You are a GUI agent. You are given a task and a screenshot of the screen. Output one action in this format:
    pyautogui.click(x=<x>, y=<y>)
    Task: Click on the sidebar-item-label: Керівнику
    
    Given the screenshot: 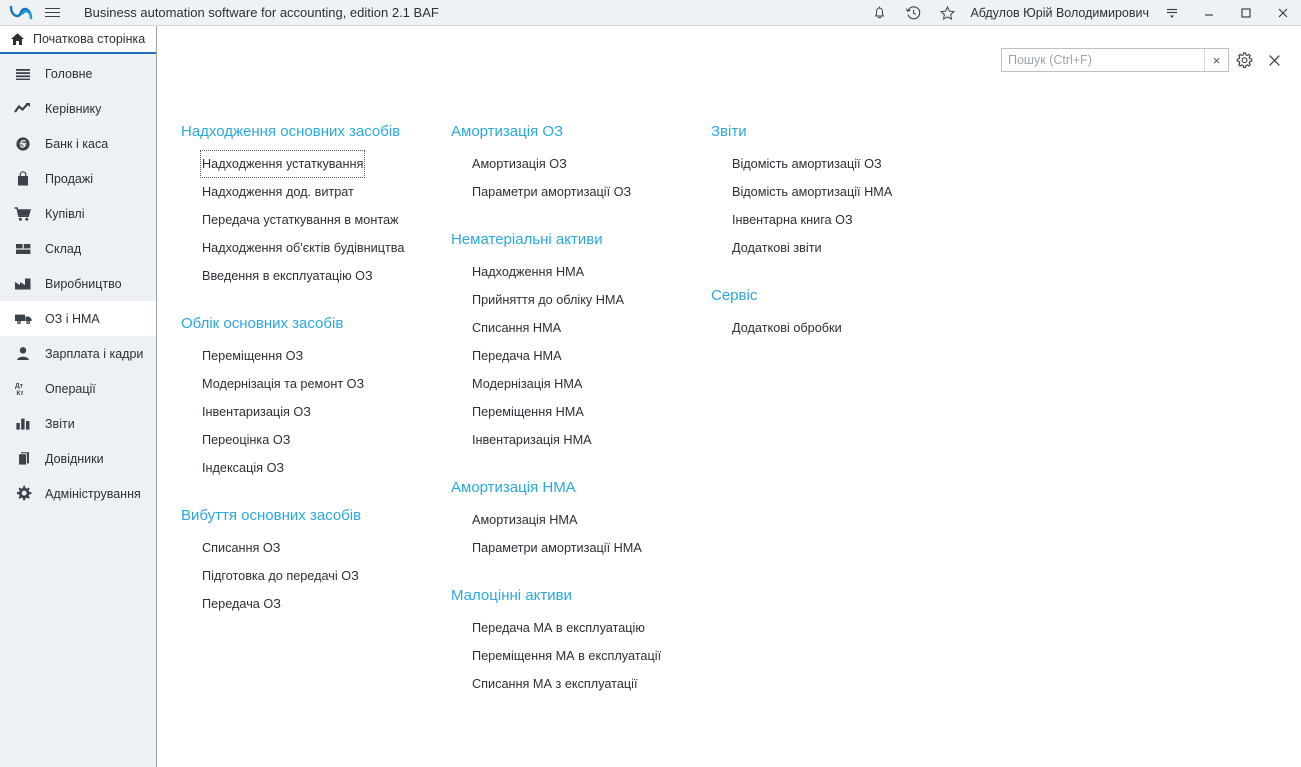 What is the action you would take?
    pyautogui.click(x=73, y=108)
    